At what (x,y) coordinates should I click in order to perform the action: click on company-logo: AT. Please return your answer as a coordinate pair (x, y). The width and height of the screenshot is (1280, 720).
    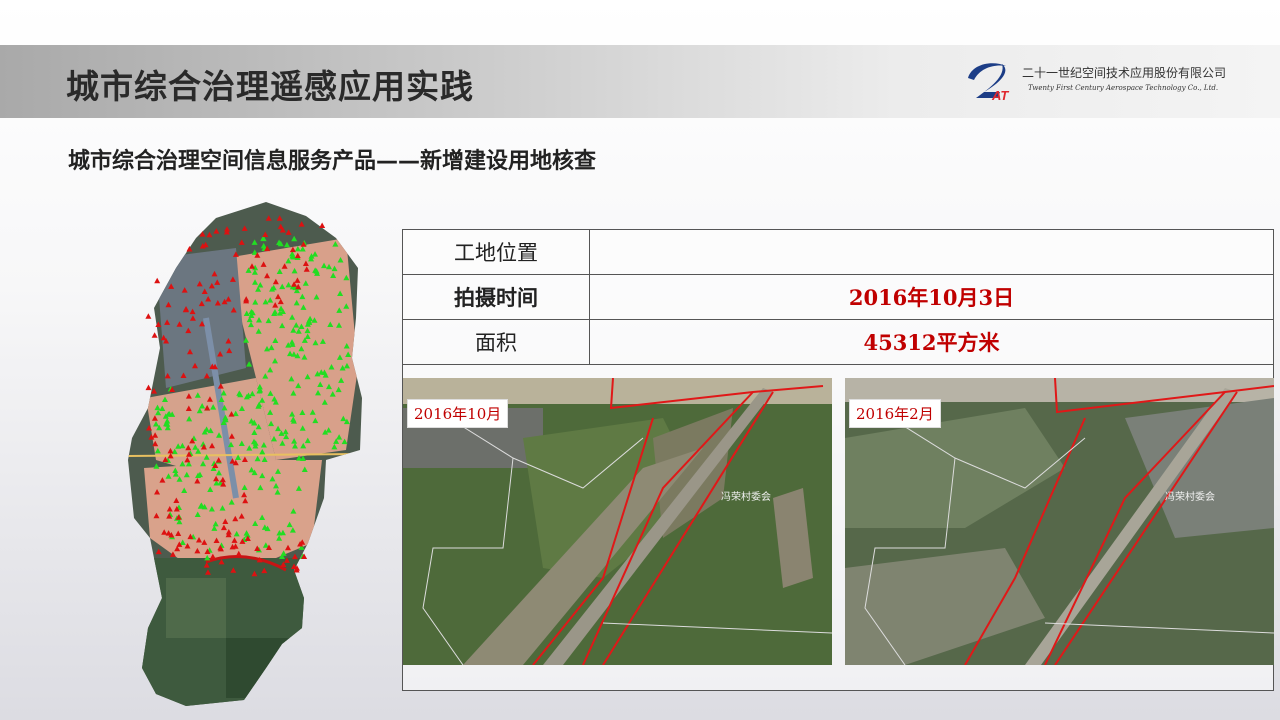
    Looking at the image, I should click on (988, 82).